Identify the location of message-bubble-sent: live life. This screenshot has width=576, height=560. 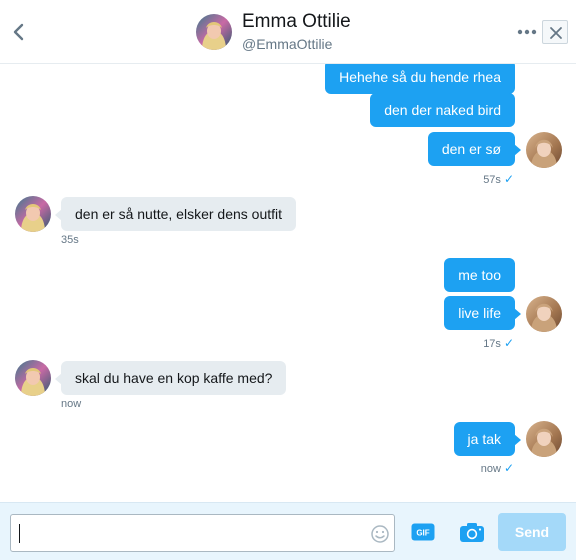
(482, 313).